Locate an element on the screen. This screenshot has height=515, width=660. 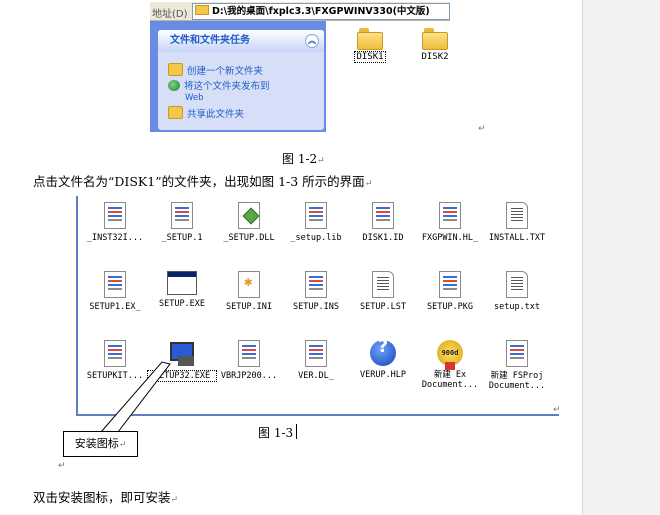
file-item: SETUP.PKG is located at coordinates (450, 291).